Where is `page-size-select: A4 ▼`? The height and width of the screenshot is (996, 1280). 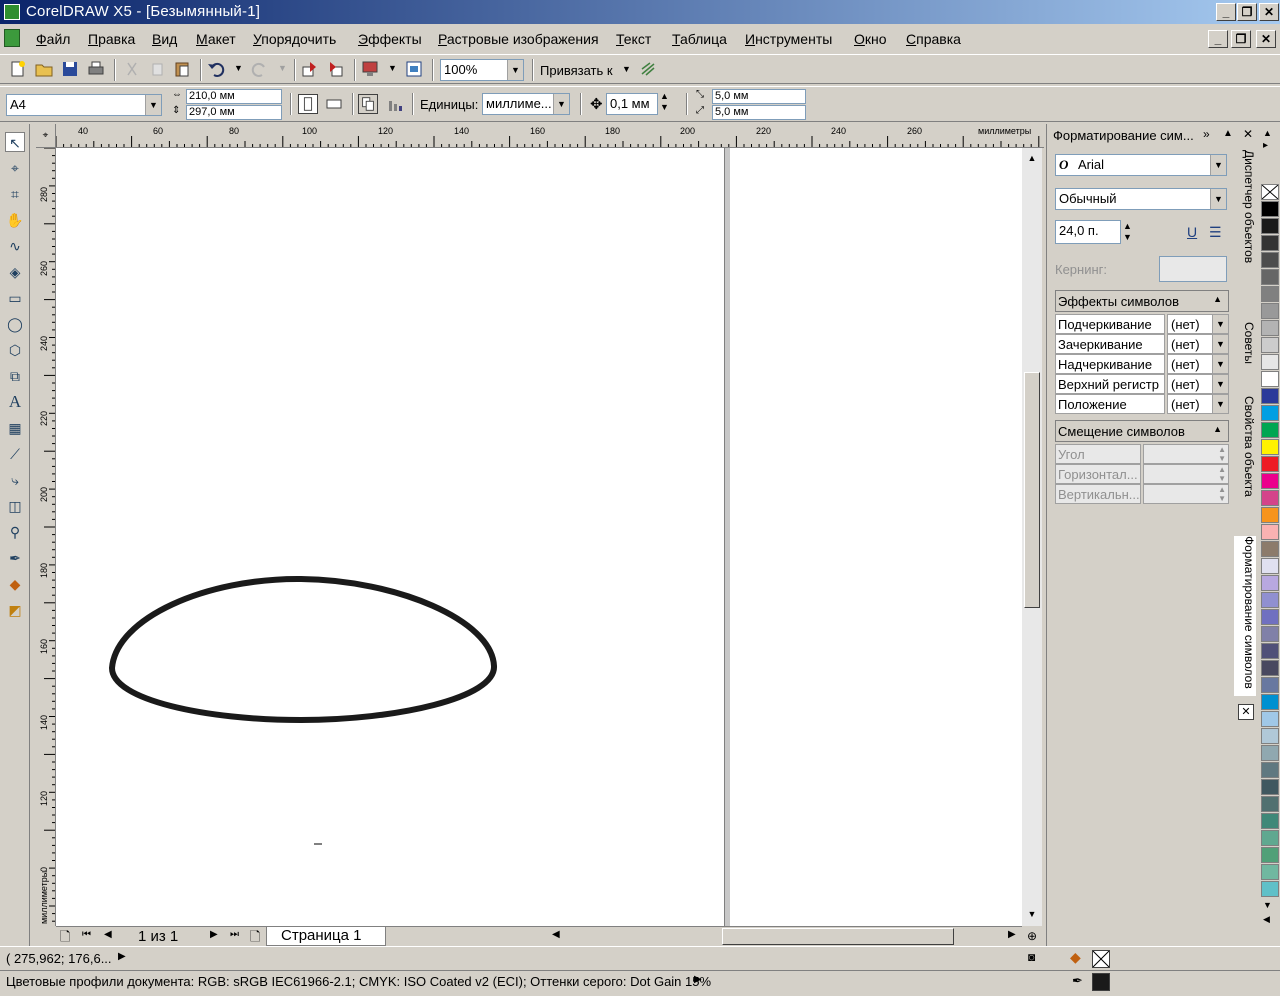 page-size-select: A4 ▼ is located at coordinates (84, 105).